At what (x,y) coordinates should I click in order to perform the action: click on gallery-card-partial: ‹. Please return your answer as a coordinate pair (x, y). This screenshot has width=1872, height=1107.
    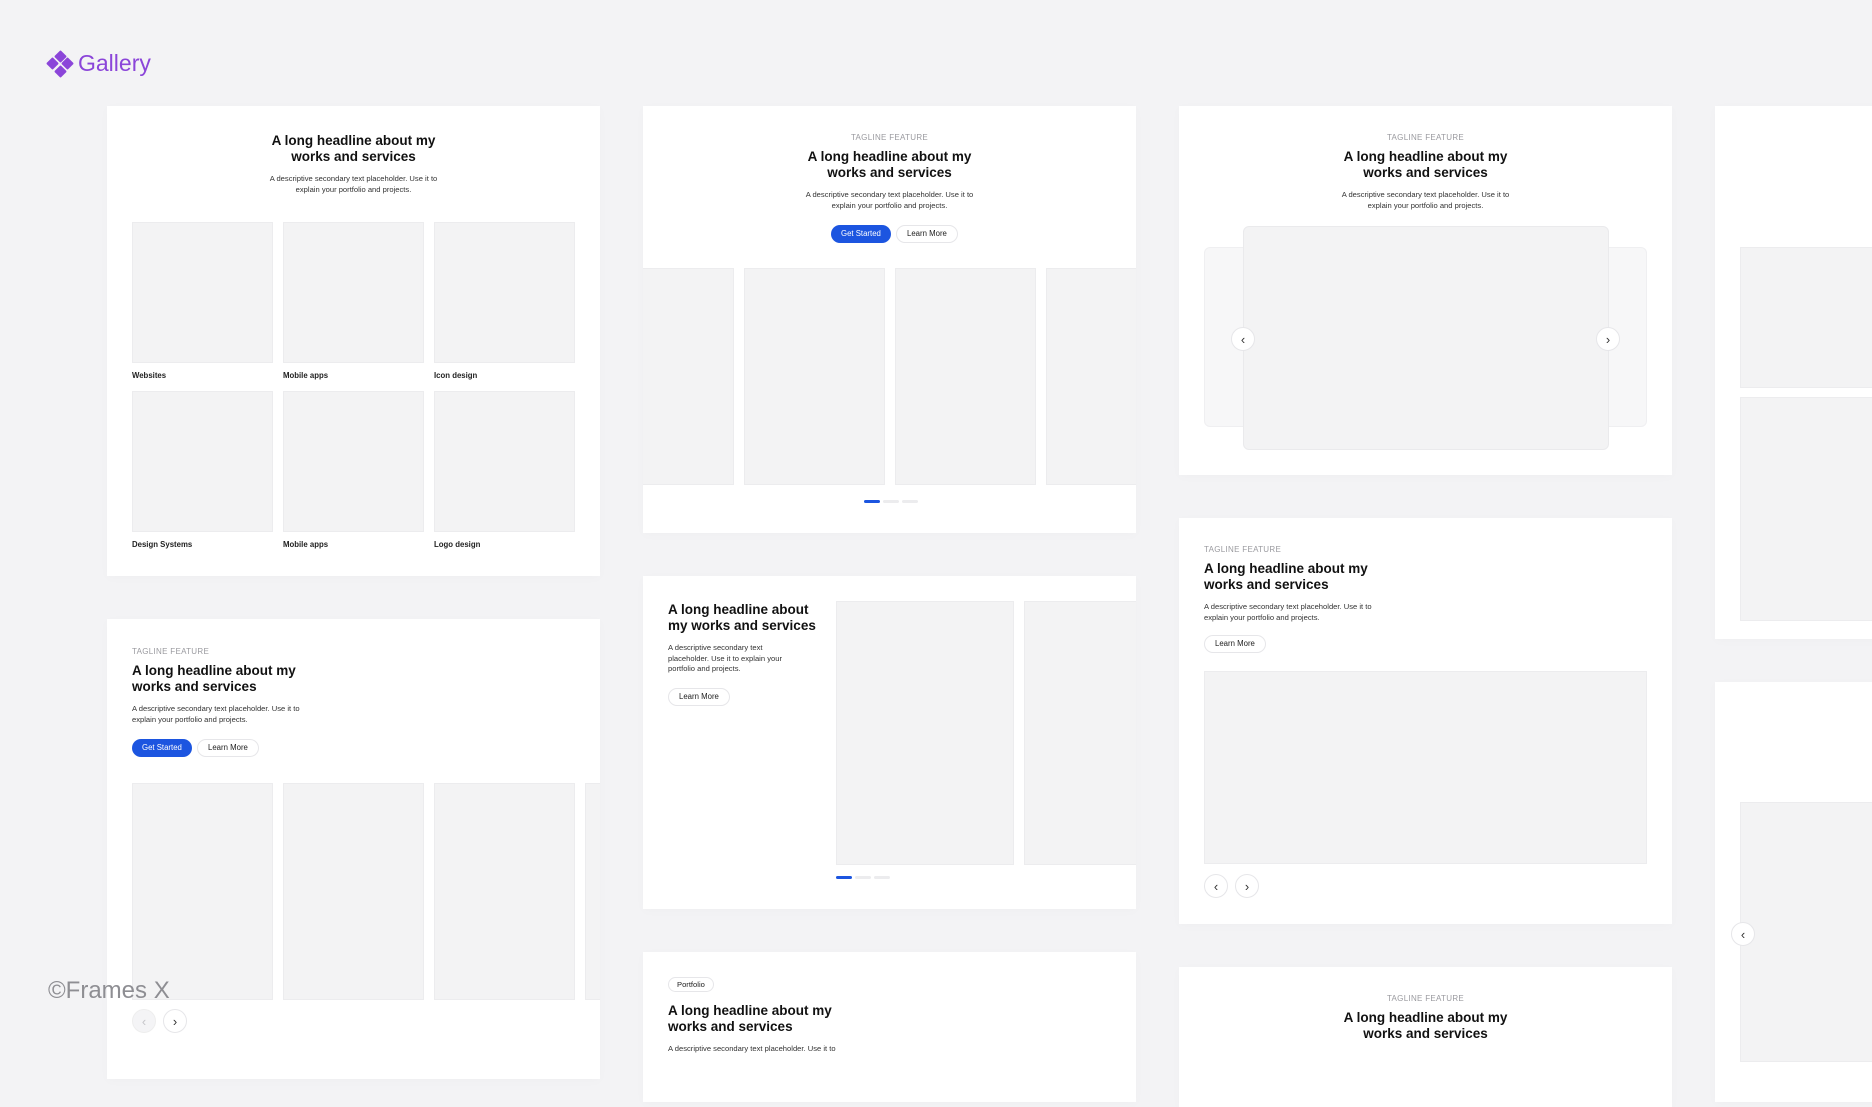
    Looking at the image, I should click on (1793, 892).